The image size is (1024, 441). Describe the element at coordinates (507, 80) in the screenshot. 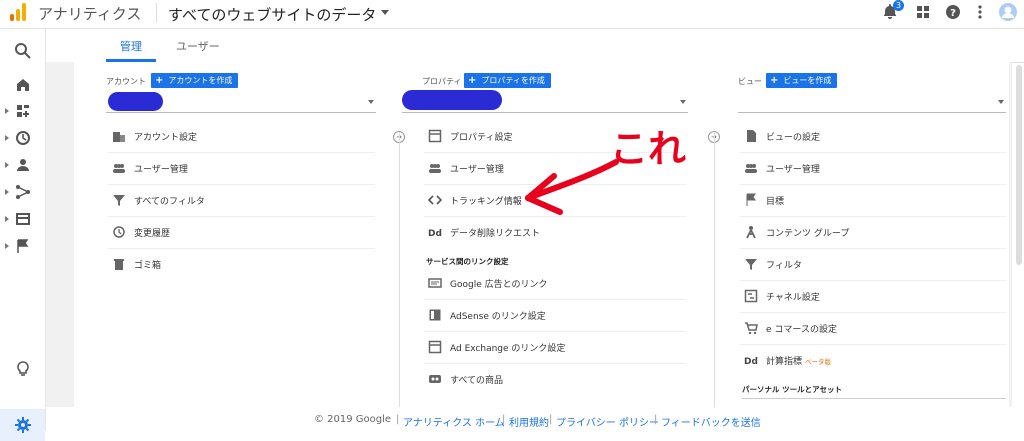

I see `create-property-button: + プロパティを作成` at that location.